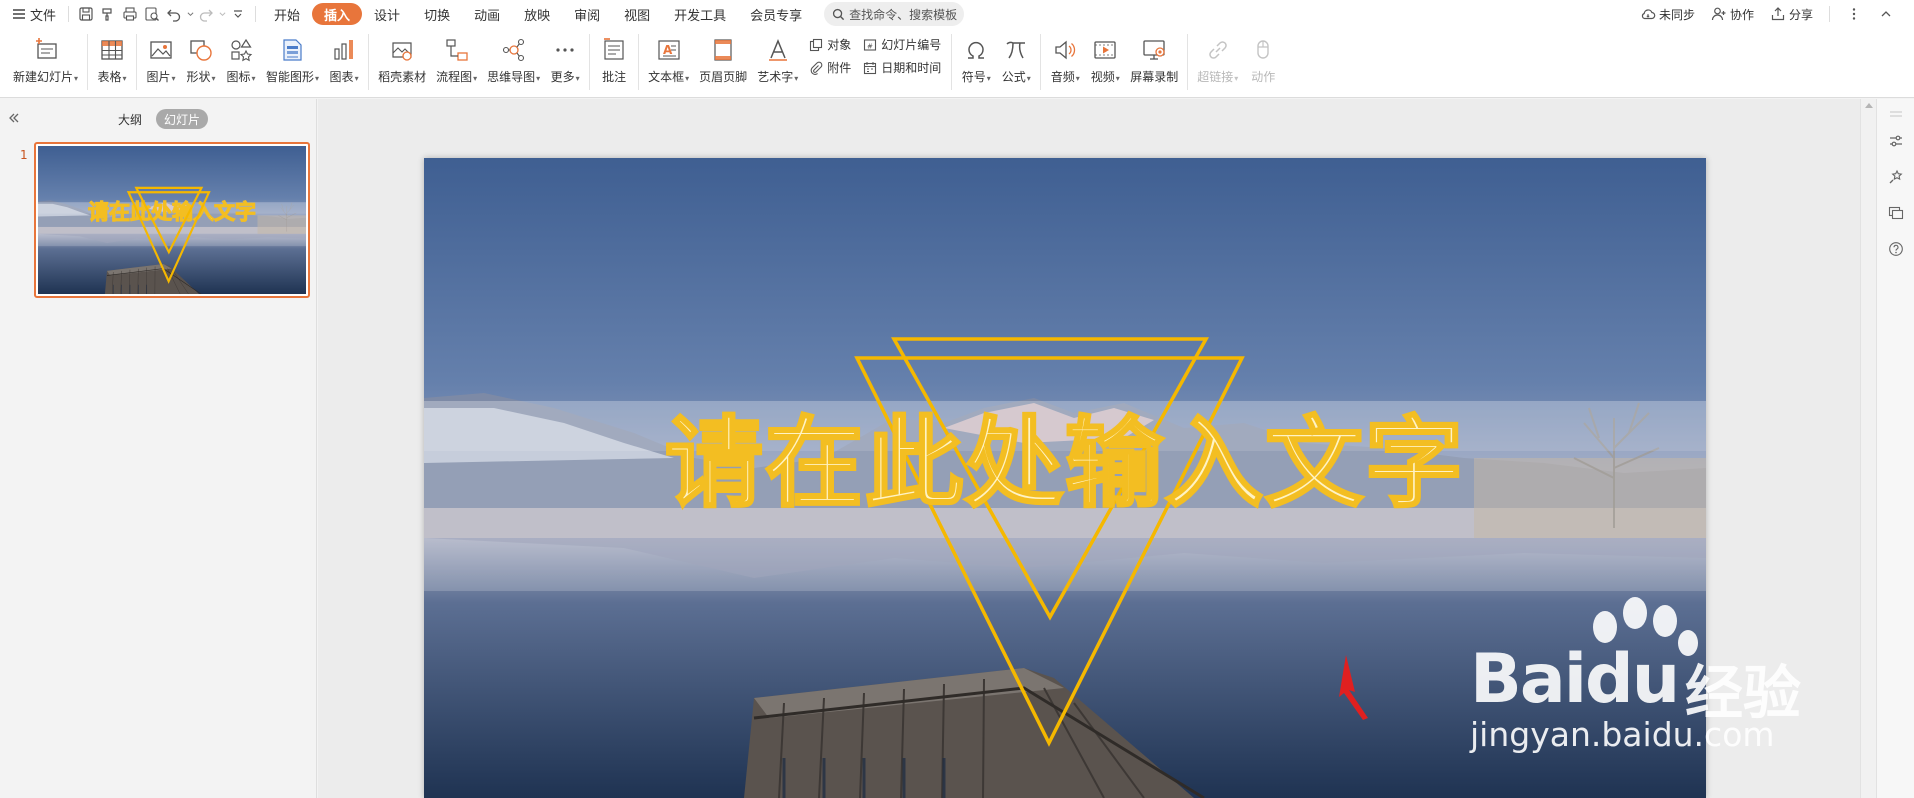 This screenshot has height=798, width=1914. Describe the element at coordinates (43, 16) in the screenshot. I see `file-menu-label: 文件` at that location.